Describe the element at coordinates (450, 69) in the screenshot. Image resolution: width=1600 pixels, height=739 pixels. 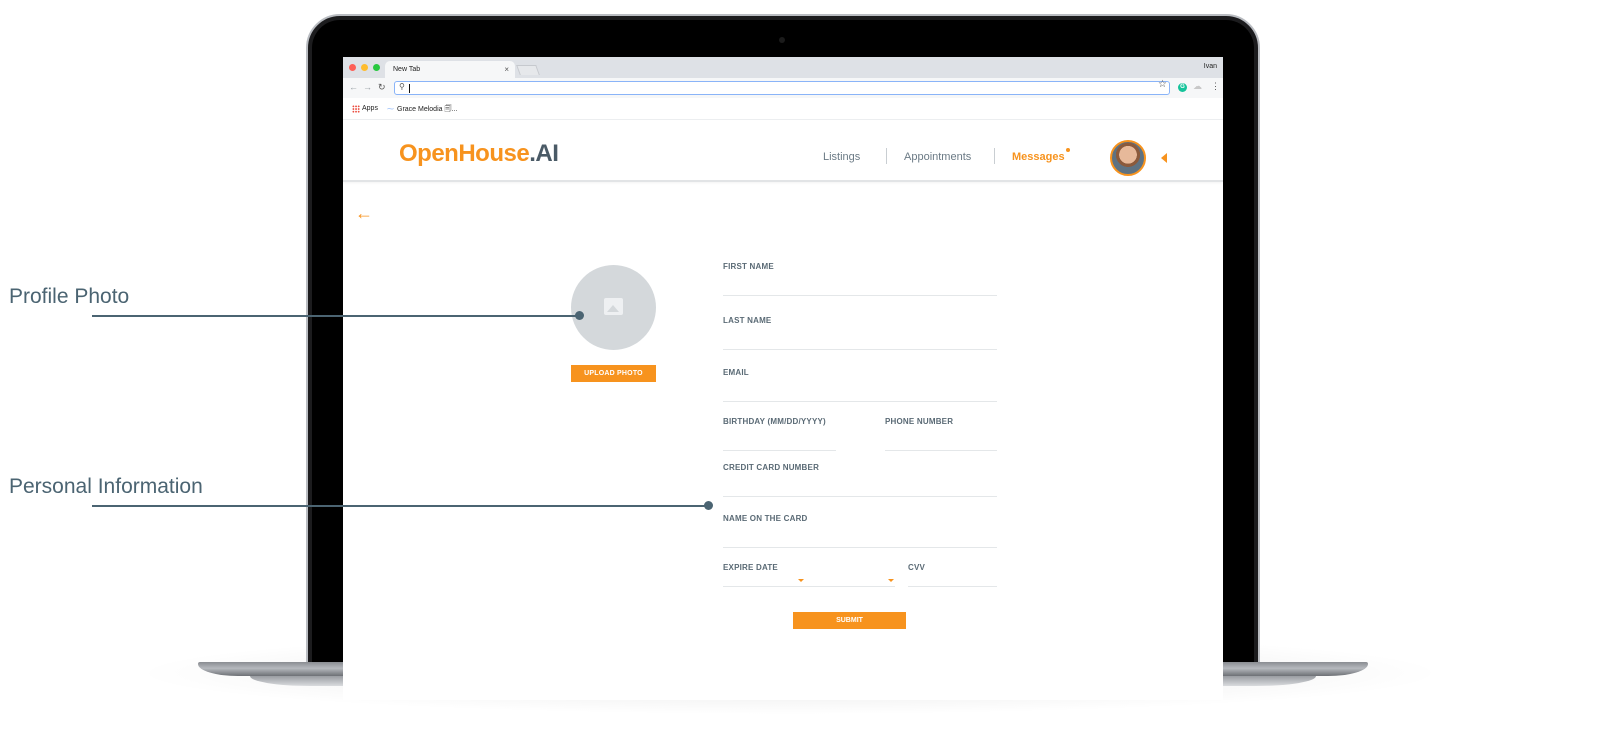
I see `browser-tab: New Tab ×` at that location.